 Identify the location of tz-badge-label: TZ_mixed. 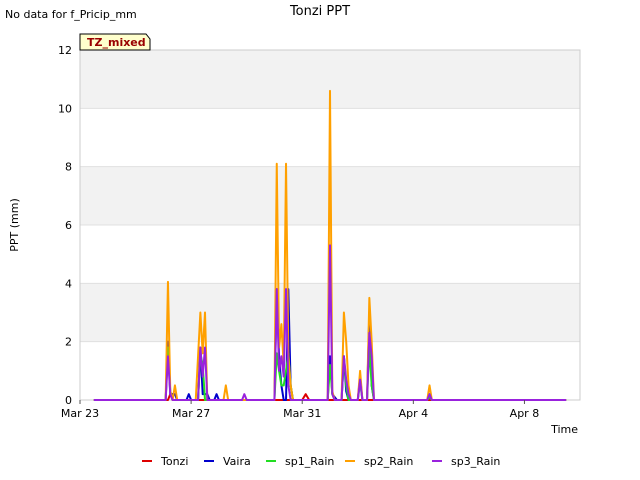
(116, 42).